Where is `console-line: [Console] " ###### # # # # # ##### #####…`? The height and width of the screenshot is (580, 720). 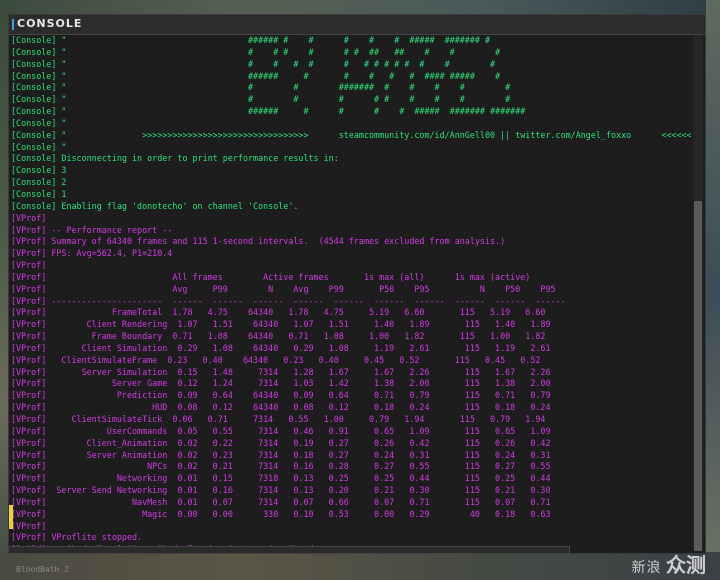 console-line: [Console] " ###### # # # # # ##### #####… is located at coordinates (251, 40).